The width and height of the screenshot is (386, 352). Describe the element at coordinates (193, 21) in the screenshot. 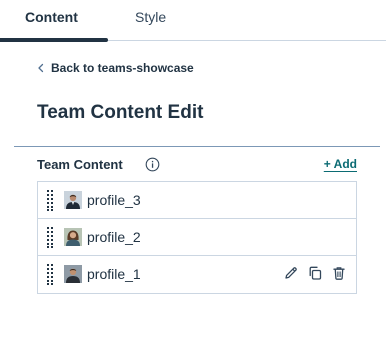

I see `tab-bar: Content Style` at that location.